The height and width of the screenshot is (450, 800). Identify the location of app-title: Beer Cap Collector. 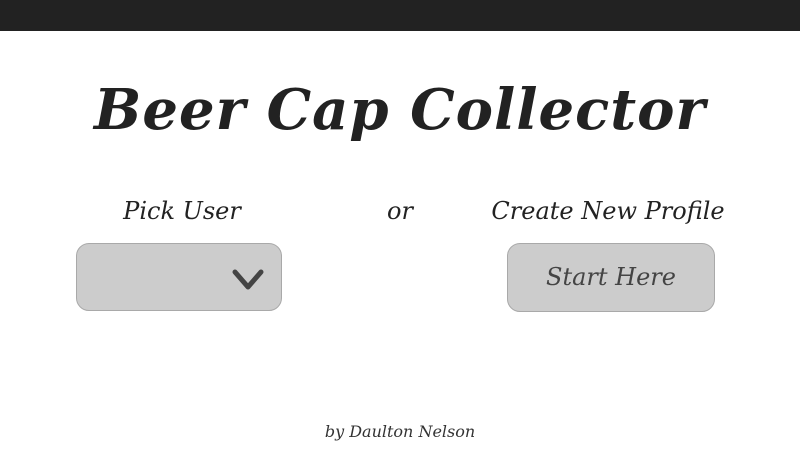
(399, 110).